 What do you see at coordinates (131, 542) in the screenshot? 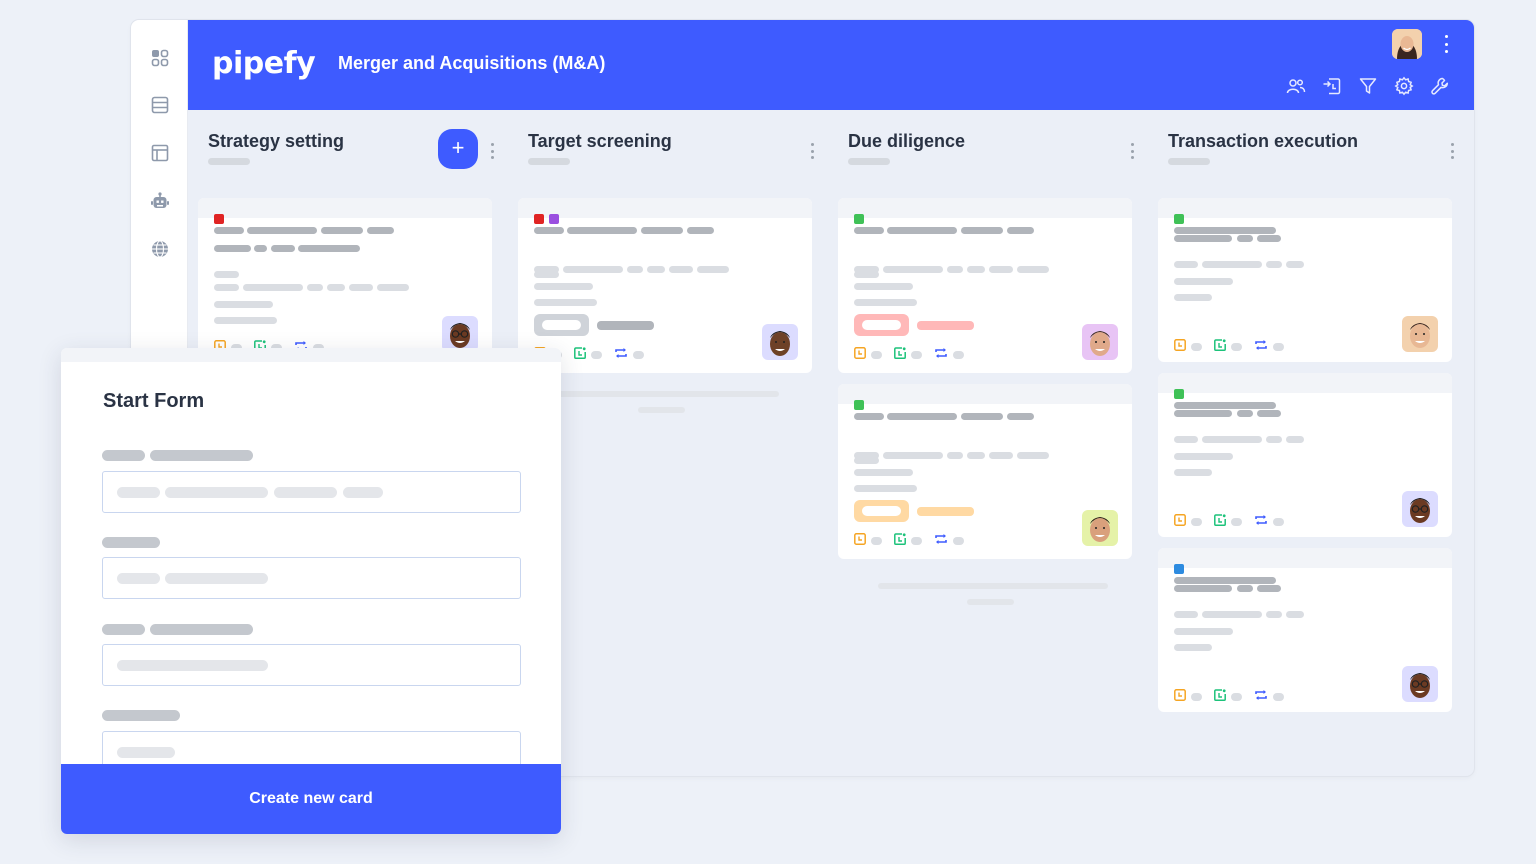
I see `field-label-placeholder` at bounding box center [131, 542].